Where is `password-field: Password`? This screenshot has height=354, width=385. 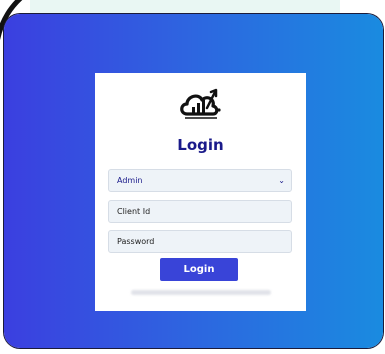
password-field: Password is located at coordinates (200, 241).